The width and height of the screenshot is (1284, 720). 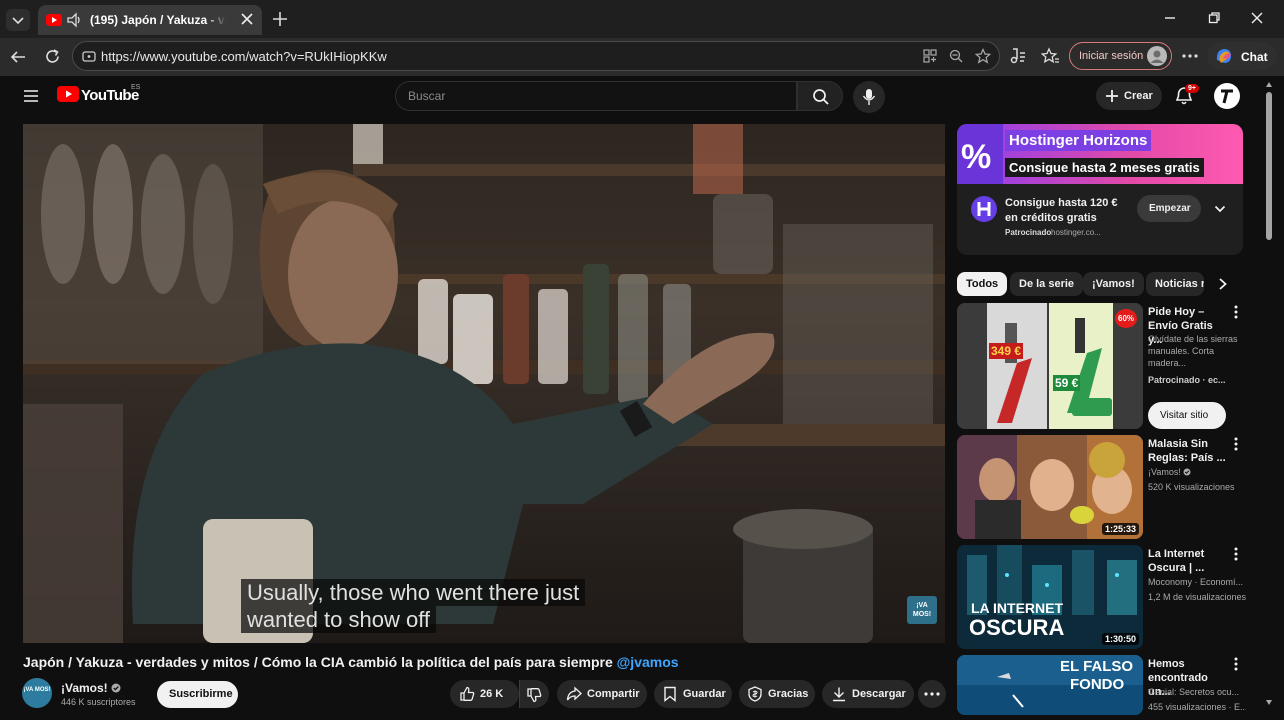 I want to click on youtube-play-icon, so click(x=68, y=94).